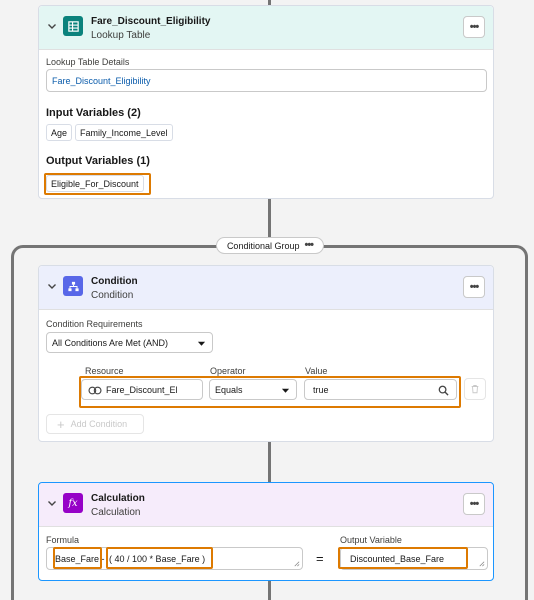 The width and height of the screenshot is (534, 600). Describe the element at coordinates (104, 371) in the screenshot. I see `resource-label: Resource` at that location.